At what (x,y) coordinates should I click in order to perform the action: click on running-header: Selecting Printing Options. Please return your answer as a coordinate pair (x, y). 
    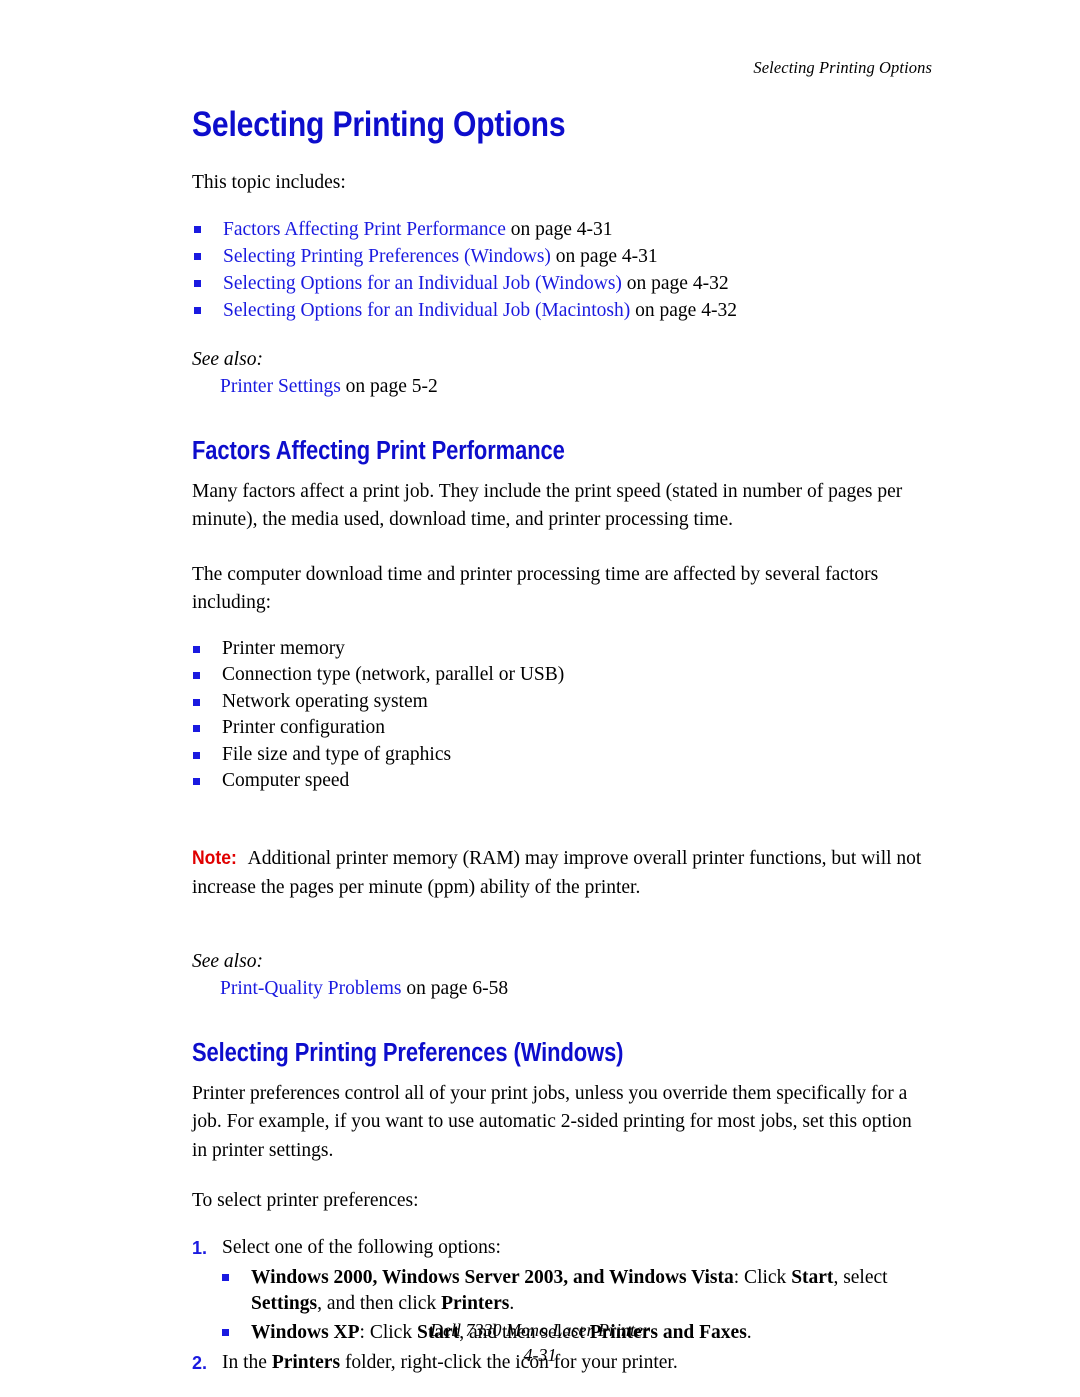
    Looking at the image, I should click on (842, 67).